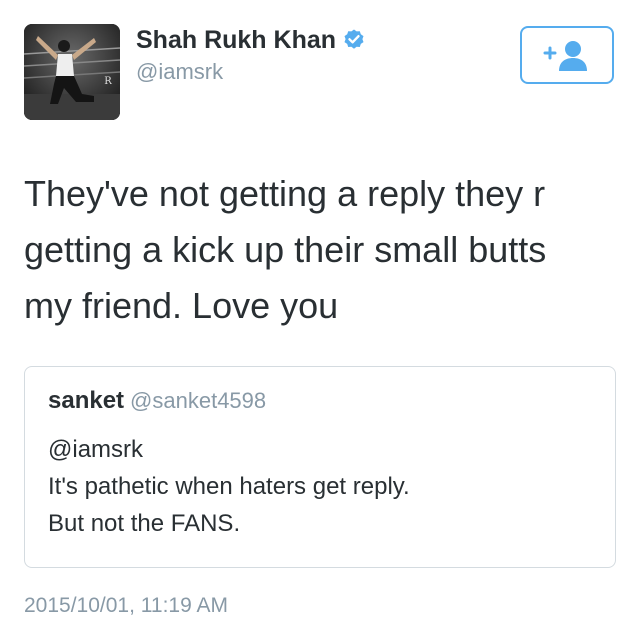  Describe the element at coordinates (126, 605) in the screenshot. I see `tweet-timestamp: 2015/10/01, 11:19 AM` at that location.